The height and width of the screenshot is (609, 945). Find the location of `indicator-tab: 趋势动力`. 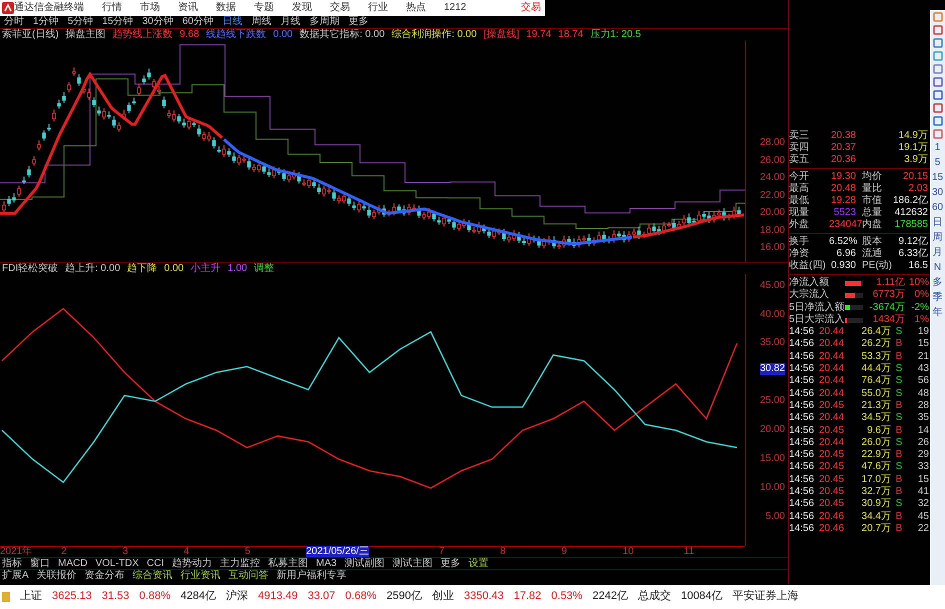

indicator-tab: 趋势动力 is located at coordinates (192, 564).